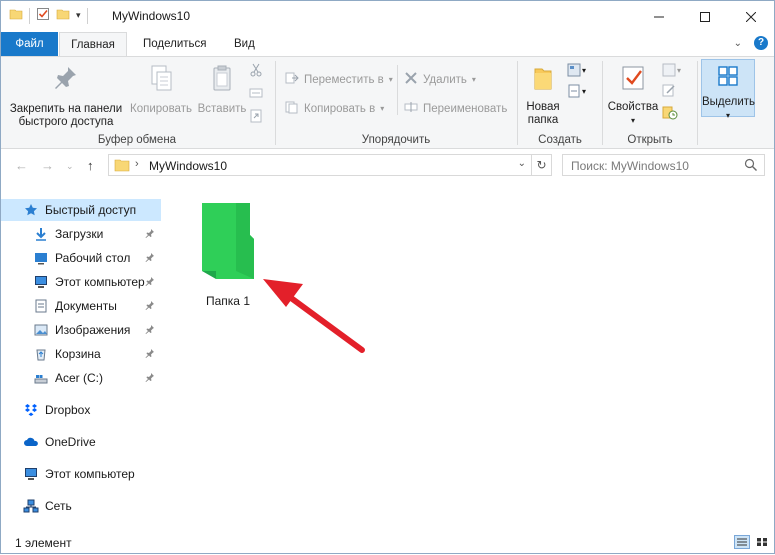  Describe the element at coordinates (161, 89) in the screenshot. I see `copy-button: Копировать` at that location.